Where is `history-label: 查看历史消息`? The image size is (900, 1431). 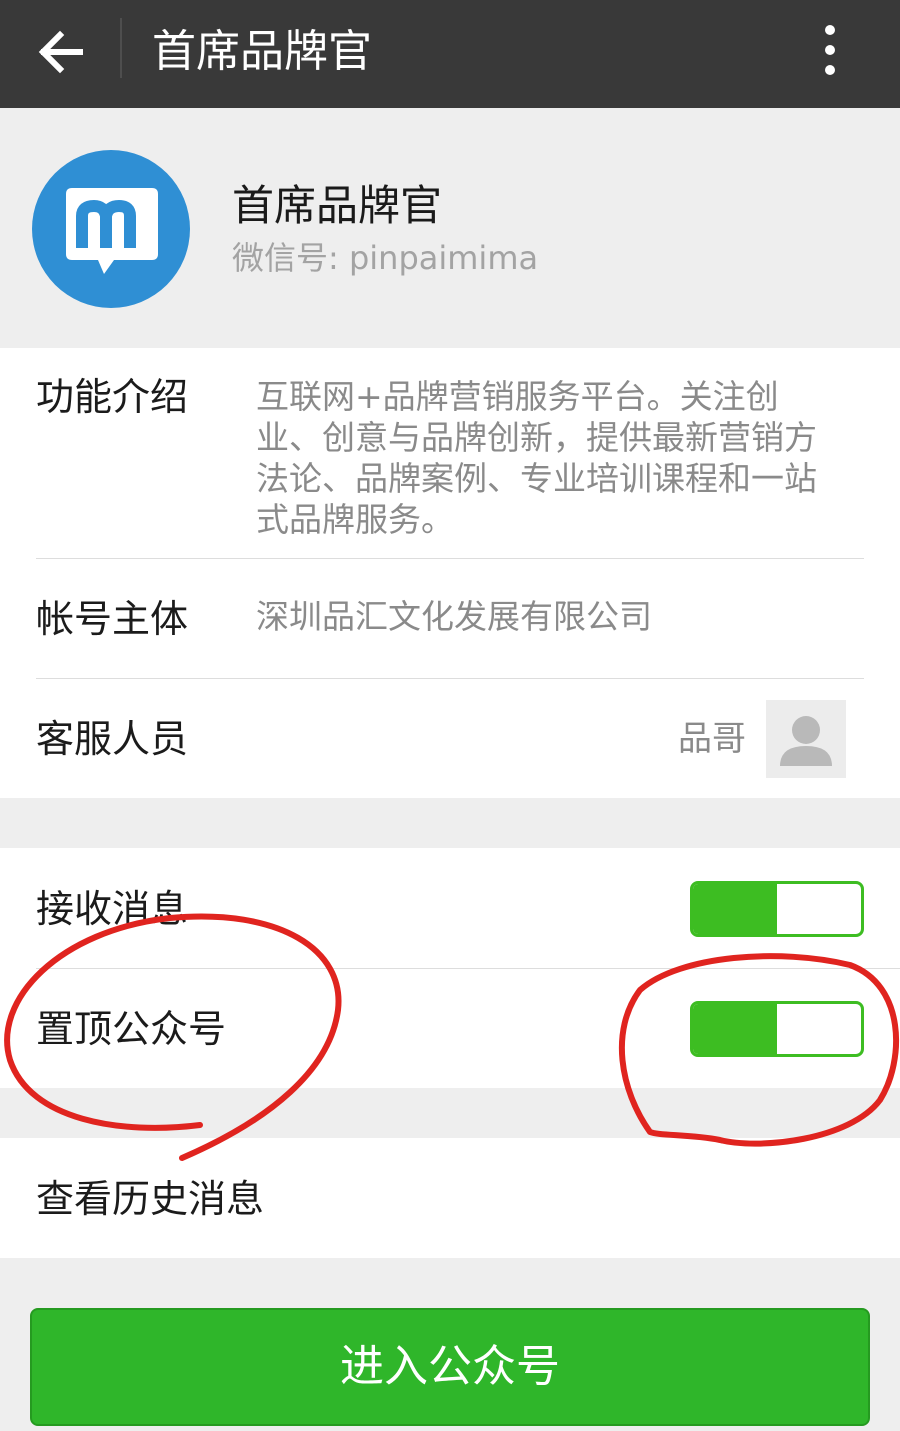
history-label: 查看历史消息 is located at coordinates (150, 1199).